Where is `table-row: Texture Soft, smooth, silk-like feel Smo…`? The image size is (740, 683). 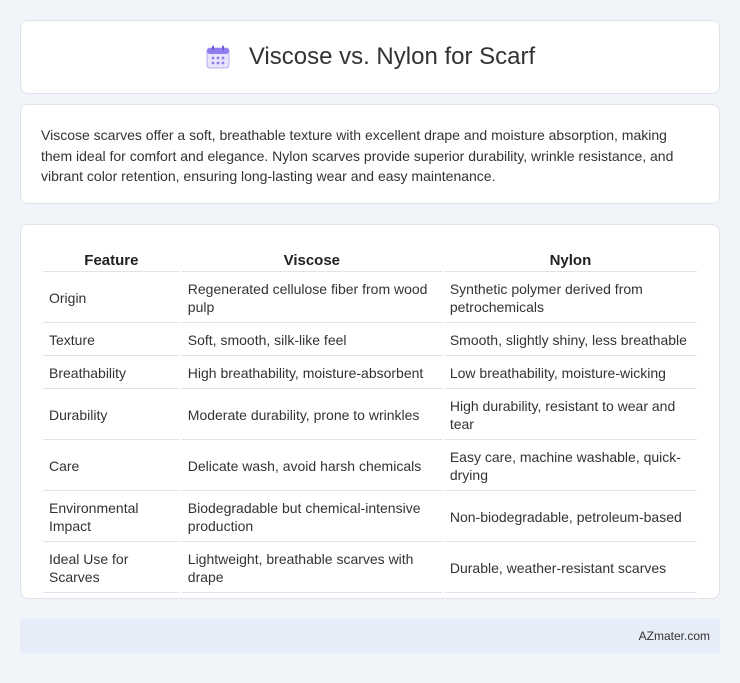
table-row: Texture Soft, smooth, silk-like feel Smo… is located at coordinates (370, 340).